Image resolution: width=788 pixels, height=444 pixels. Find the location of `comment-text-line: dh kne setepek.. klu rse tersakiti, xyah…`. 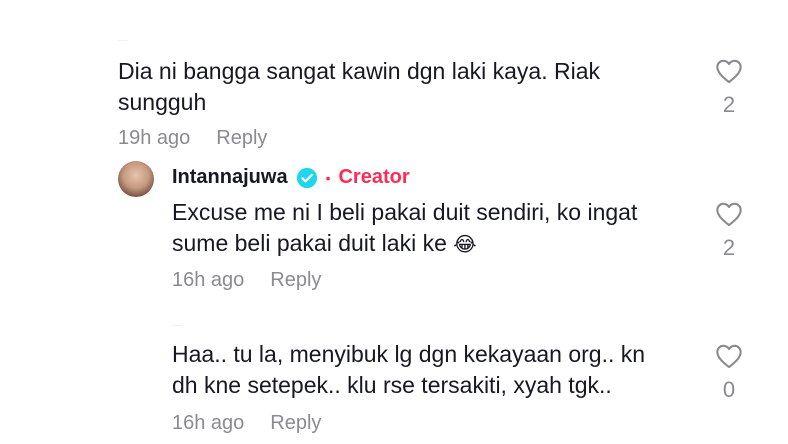

comment-text-line: dh kne setepek.. klu rse tersakiti, xyah… is located at coordinates (392, 385).